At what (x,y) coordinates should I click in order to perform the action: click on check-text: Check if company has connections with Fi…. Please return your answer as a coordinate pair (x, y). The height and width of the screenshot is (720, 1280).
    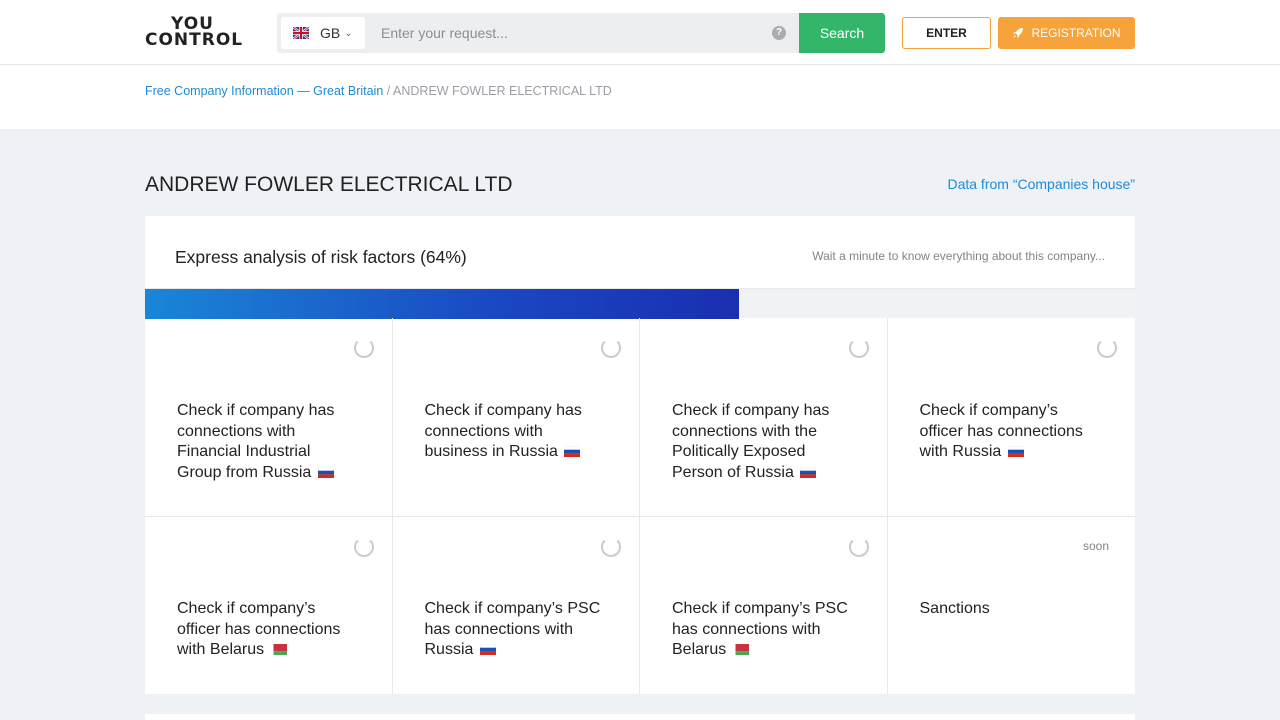
    Looking at the image, I should click on (266, 442).